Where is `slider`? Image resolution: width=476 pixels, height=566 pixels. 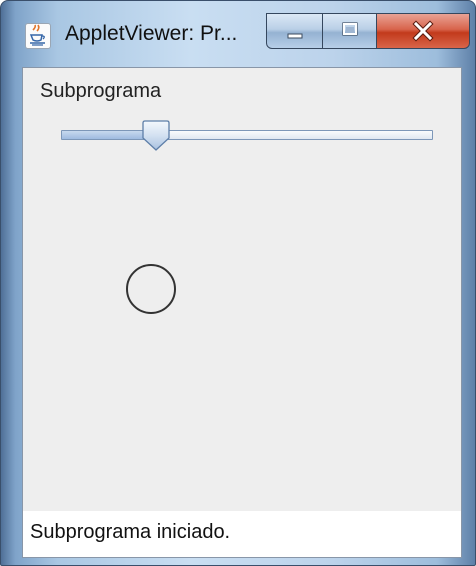 slider is located at coordinates (247, 138).